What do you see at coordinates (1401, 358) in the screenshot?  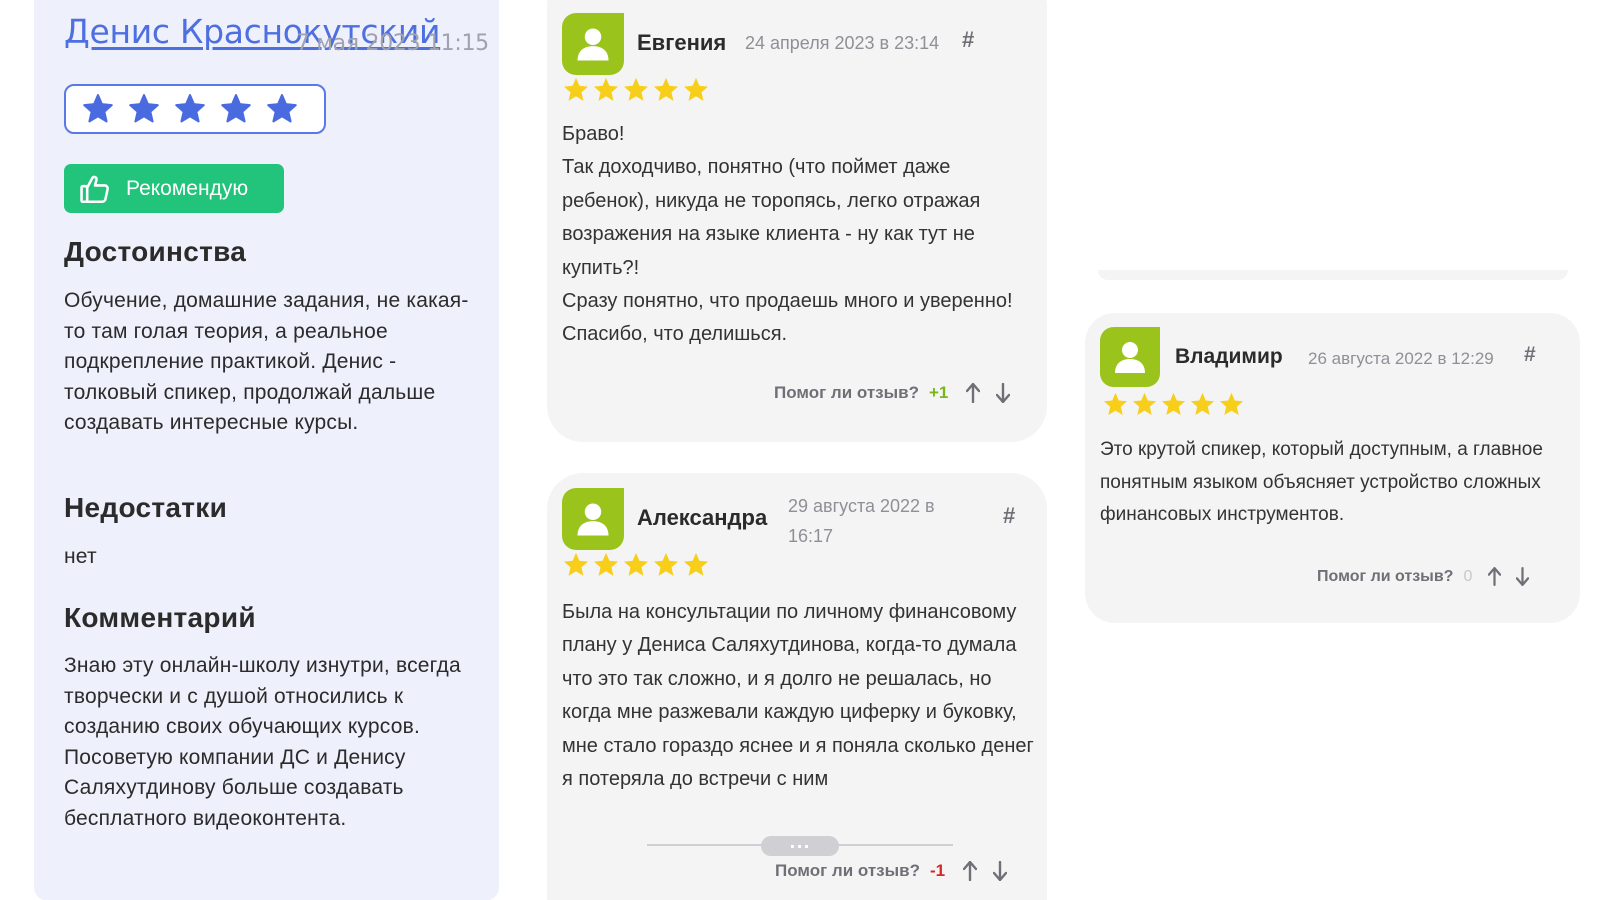 I see `review-date: 26 августа 2022 в 12:29` at bounding box center [1401, 358].